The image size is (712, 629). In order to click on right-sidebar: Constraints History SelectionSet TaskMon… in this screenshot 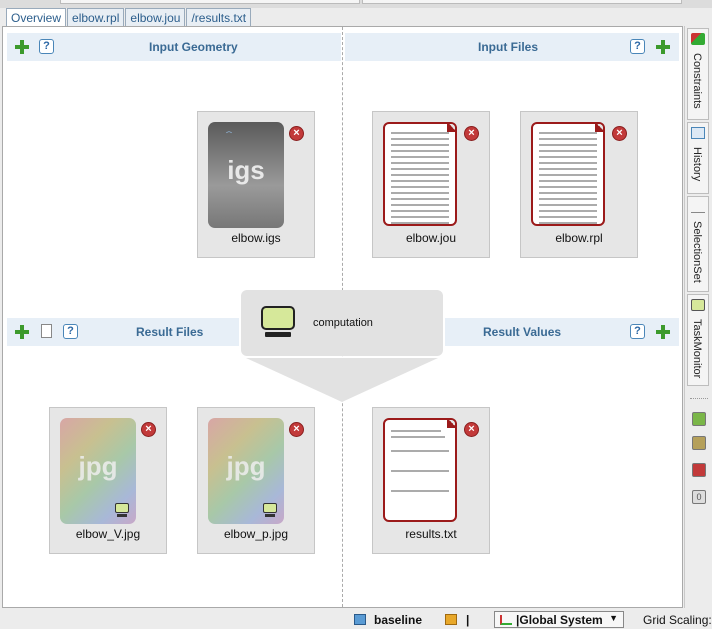, I will do `click(698, 317)`.